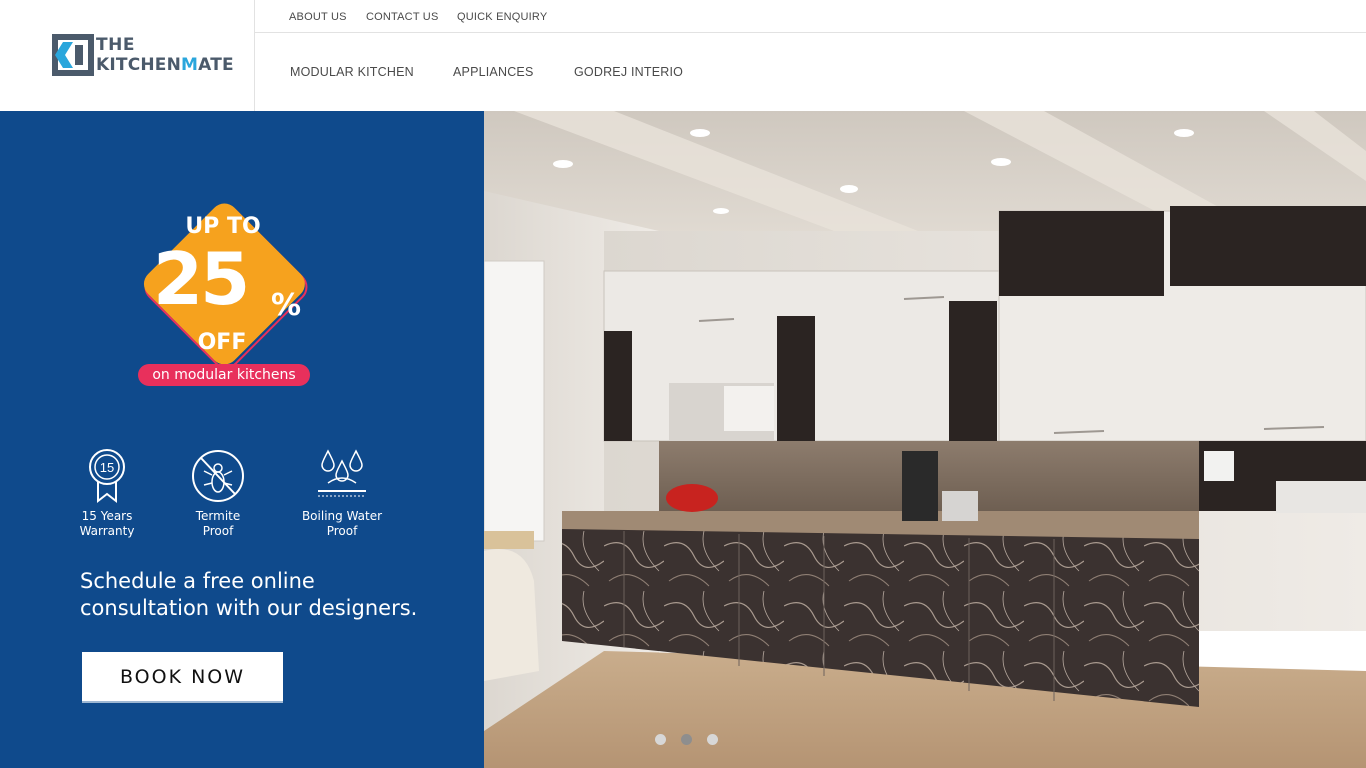 Image resolution: width=1366 pixels, height=768 pixels. I want to click on brand-logo: THE KITCHENMATE, so click(127, 55).